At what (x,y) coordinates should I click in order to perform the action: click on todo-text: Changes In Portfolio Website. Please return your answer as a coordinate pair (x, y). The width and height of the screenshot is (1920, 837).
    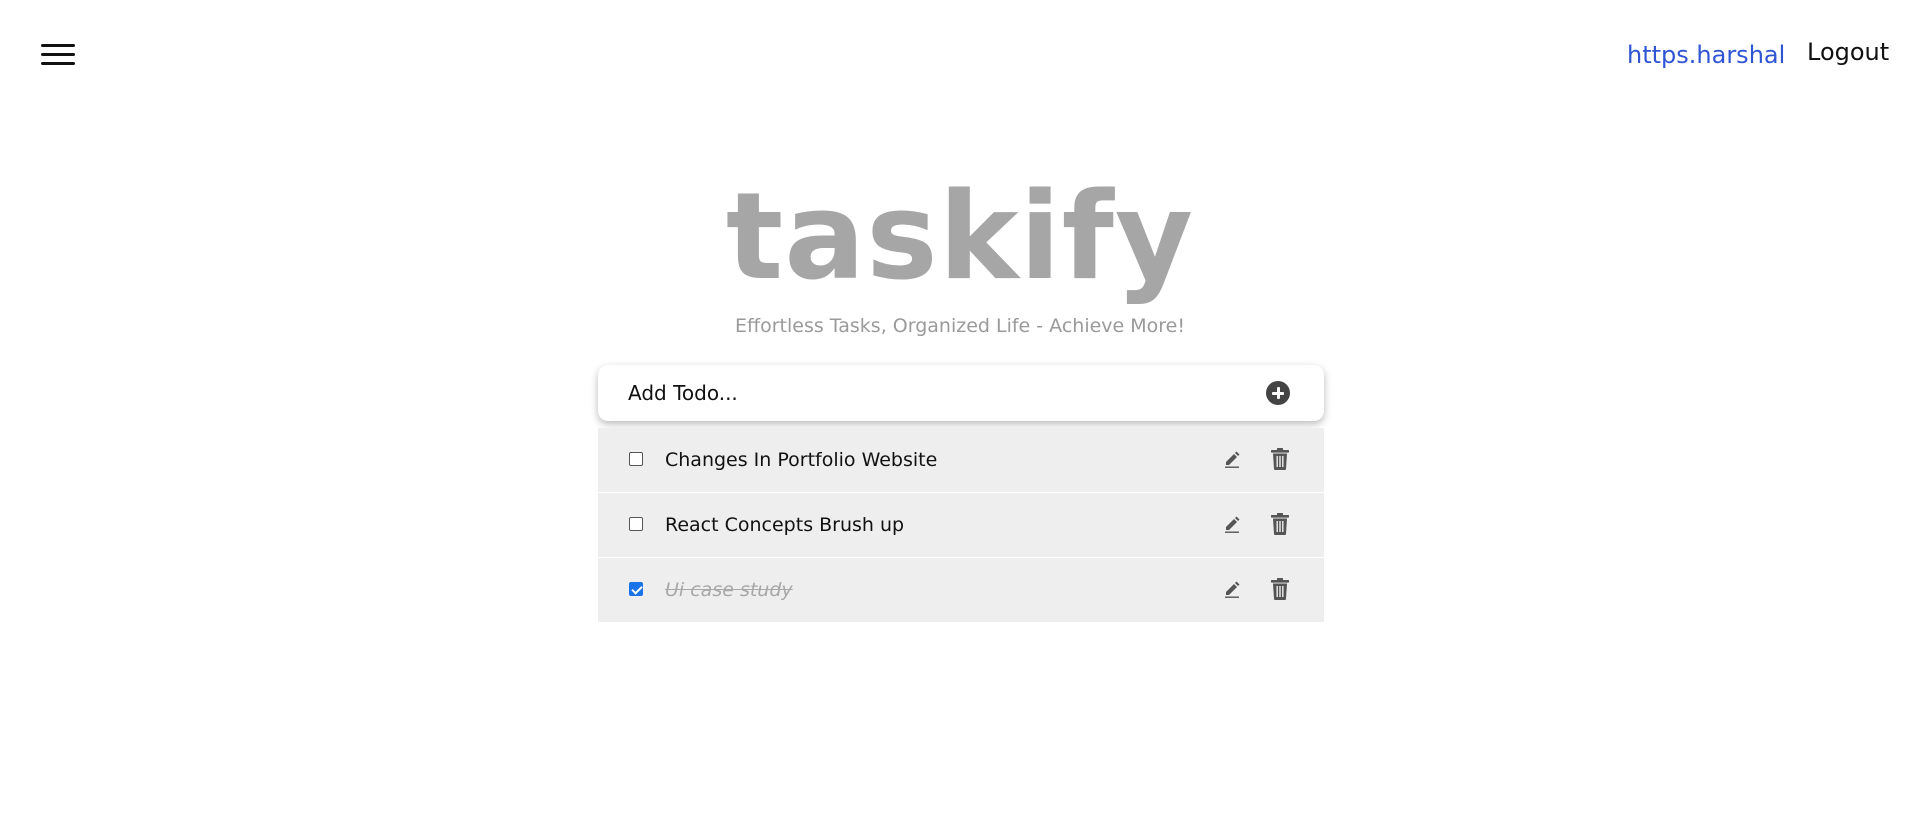
    Looking at the image, I should click on (801, 460).